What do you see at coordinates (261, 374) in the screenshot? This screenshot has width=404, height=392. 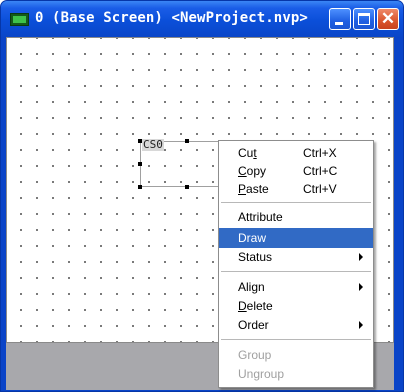 I see `menu-label: Ungroup` at bounding box center [261, 374].